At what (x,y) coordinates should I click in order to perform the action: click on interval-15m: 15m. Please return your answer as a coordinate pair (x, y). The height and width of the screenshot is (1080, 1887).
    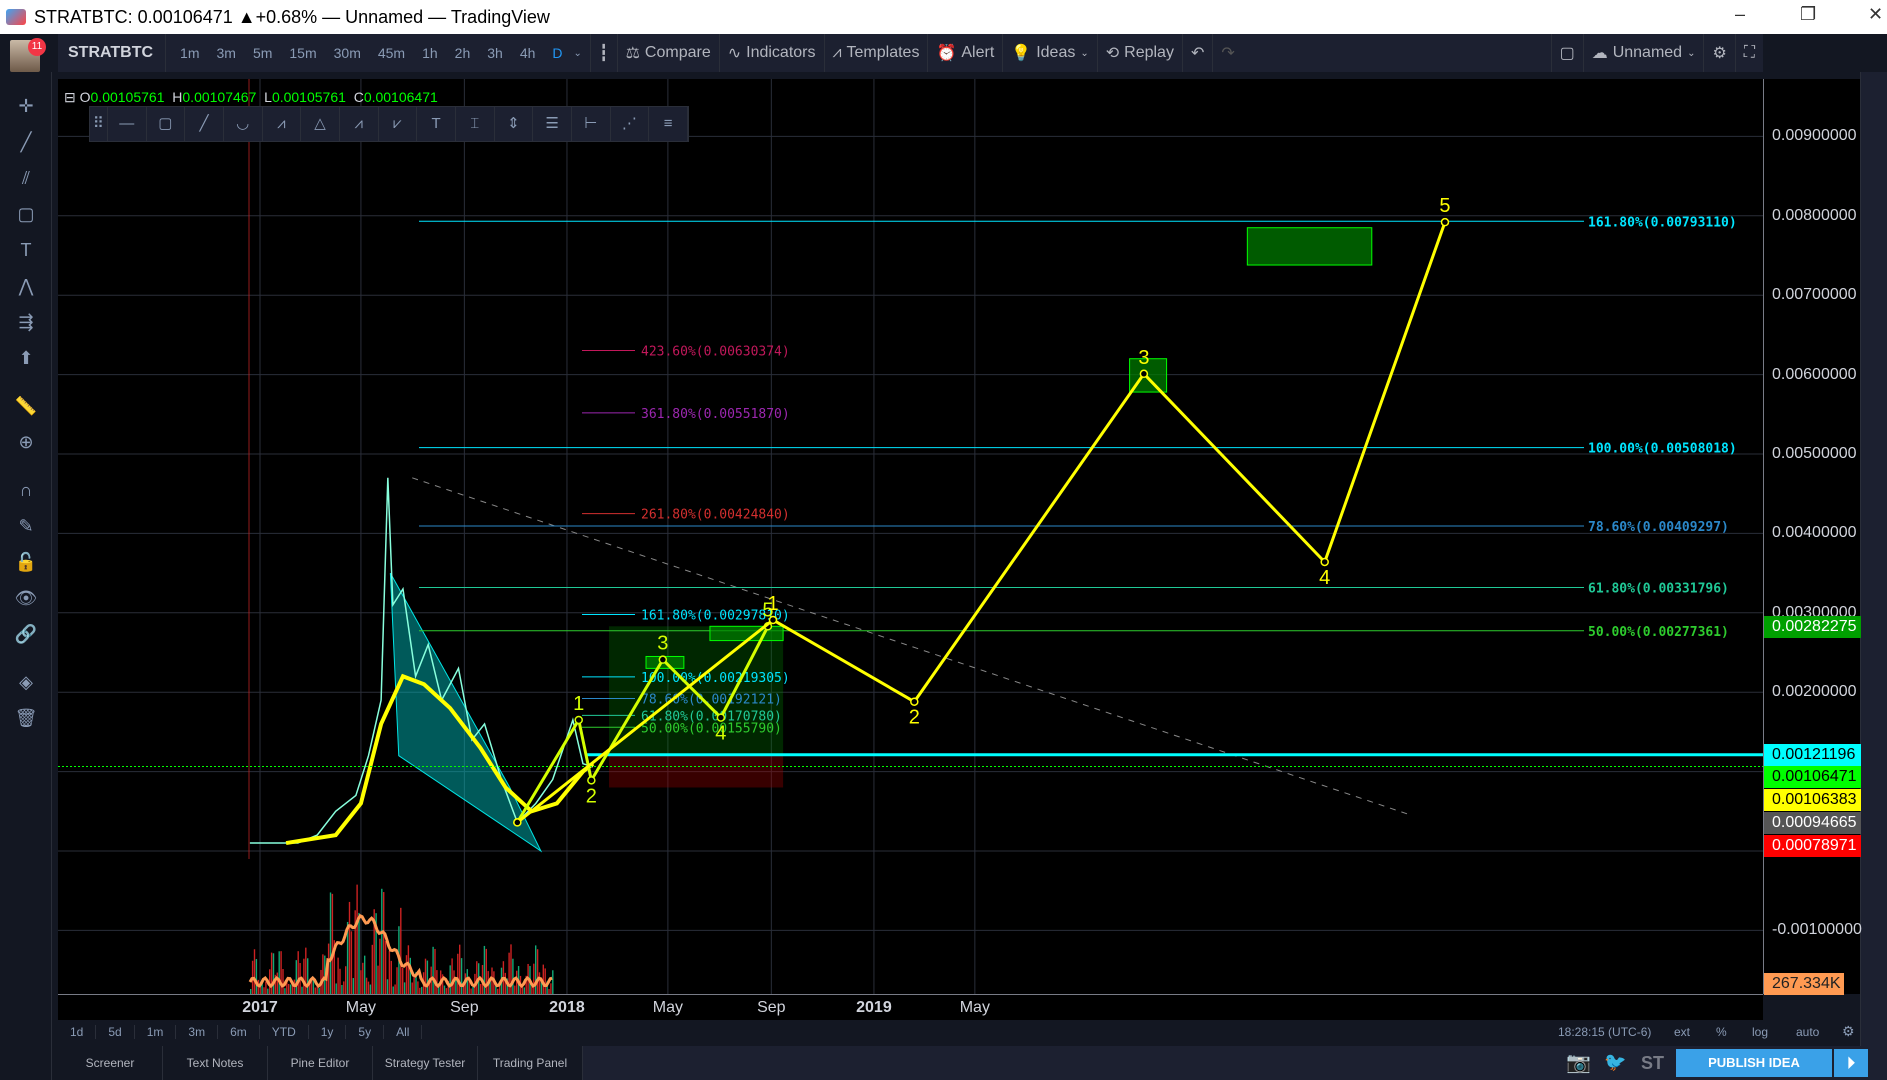
    Looking at the image, I should click on (302, 53).